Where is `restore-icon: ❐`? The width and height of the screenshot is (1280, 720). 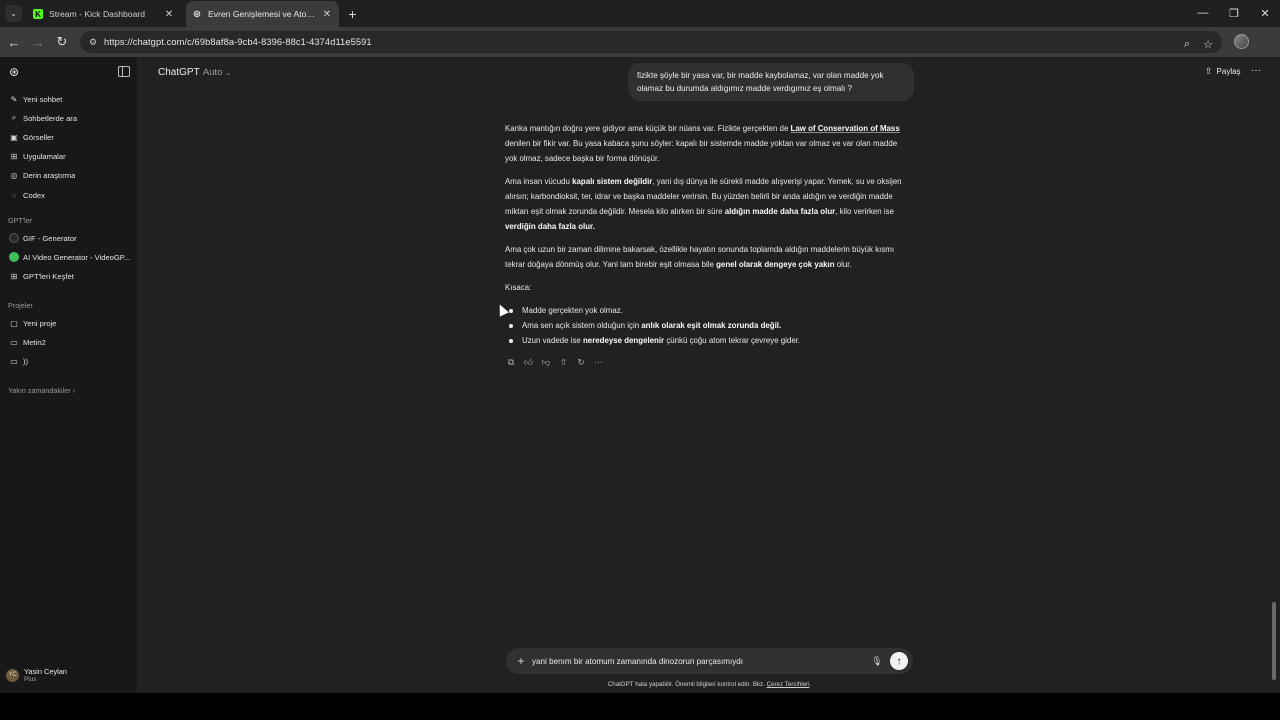 restore-icon: ❐ is located at coordinates (1234, 13).